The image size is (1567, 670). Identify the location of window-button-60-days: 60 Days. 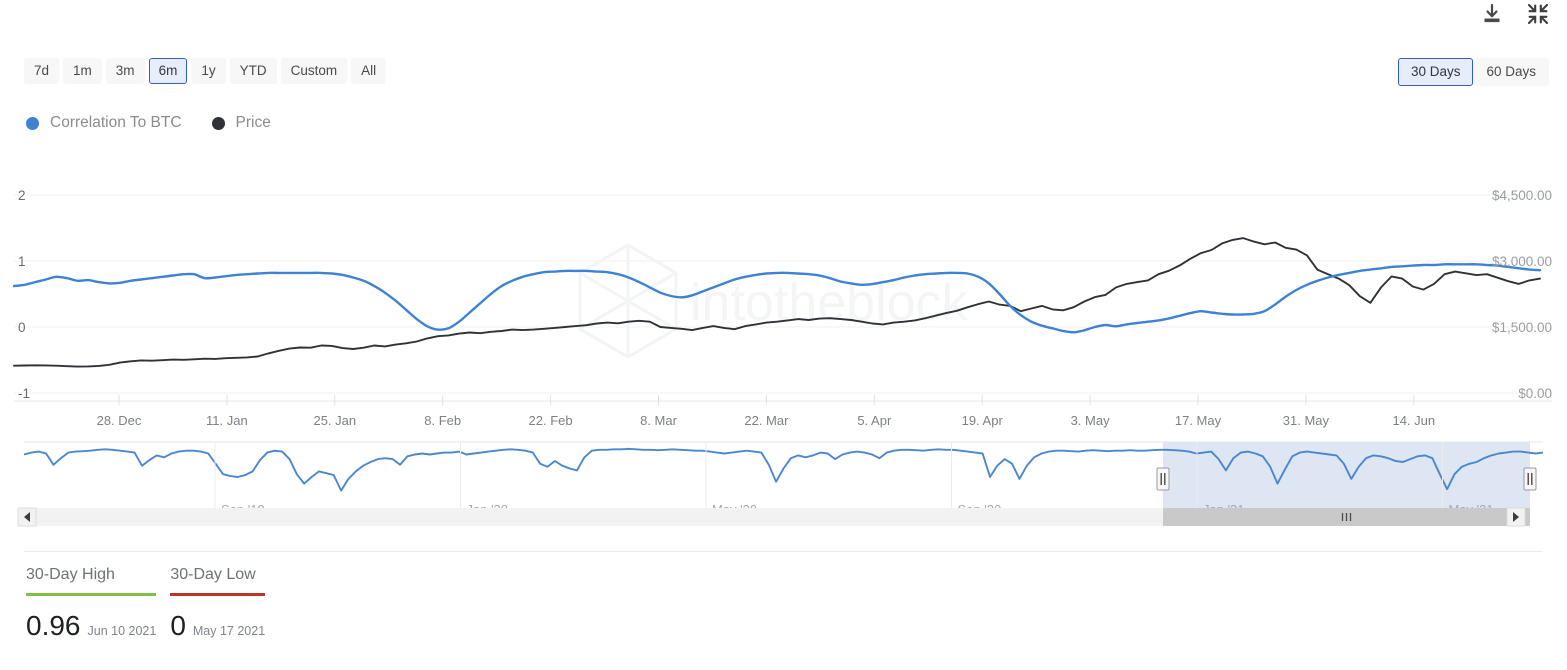
(1511, 72).